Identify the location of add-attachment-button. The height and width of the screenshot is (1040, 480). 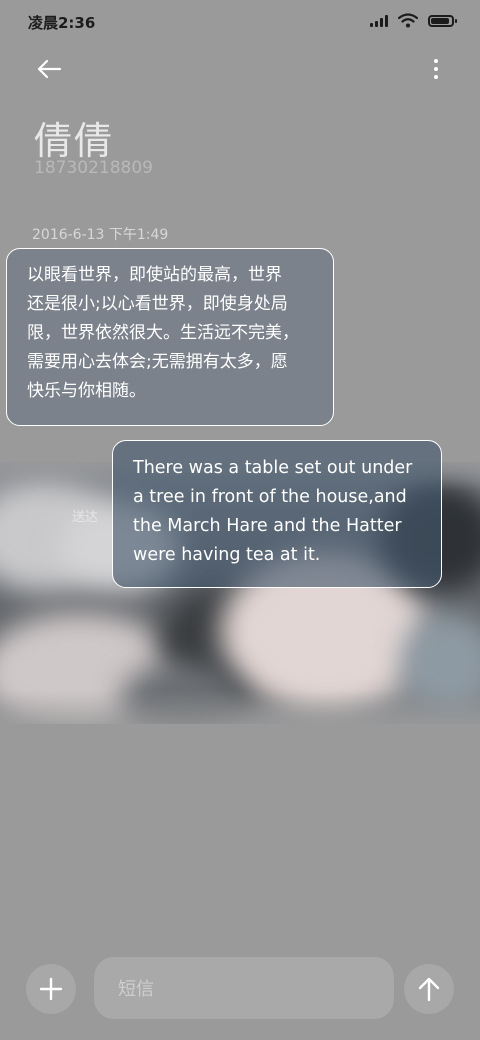
(51, 989).